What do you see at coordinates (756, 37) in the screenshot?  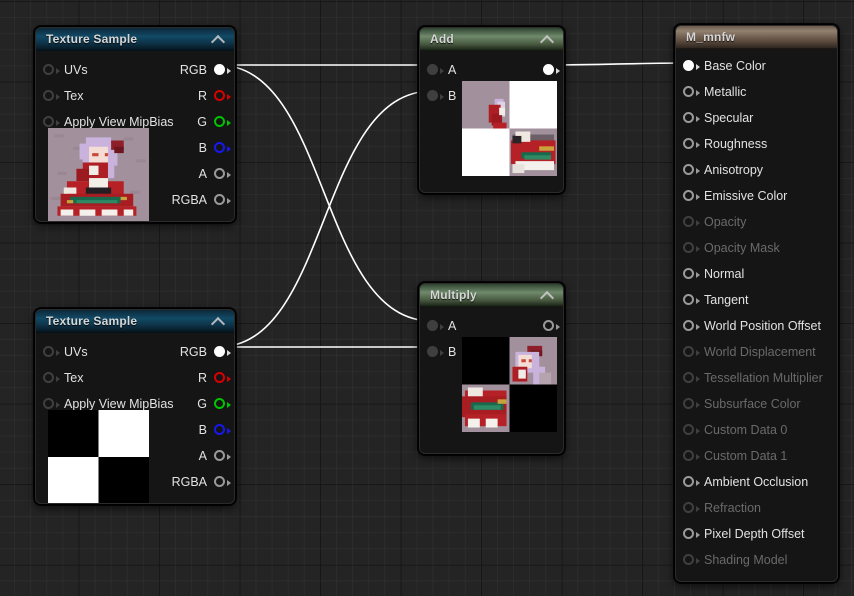 I see `node-header: M_mnfw` at bounding box center [756, 37].